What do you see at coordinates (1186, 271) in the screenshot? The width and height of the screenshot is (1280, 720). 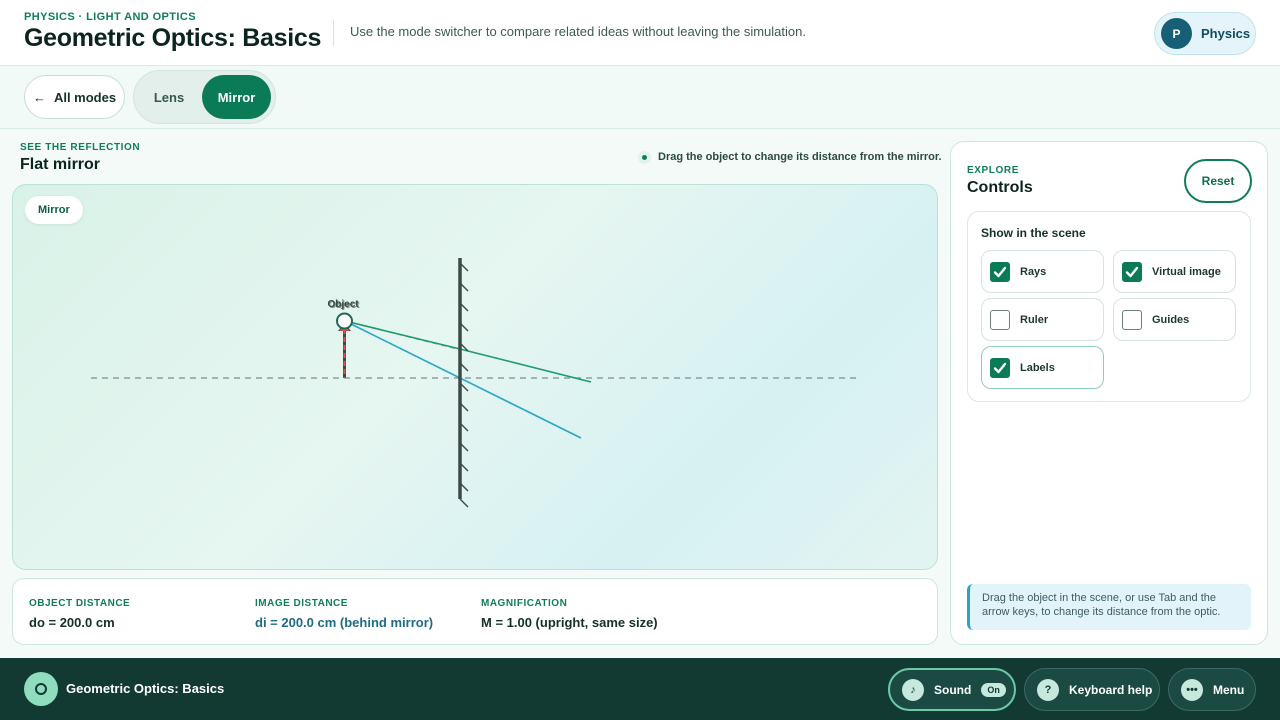 I see `option-label: Virtual image` at bounding box center [1186, 271].